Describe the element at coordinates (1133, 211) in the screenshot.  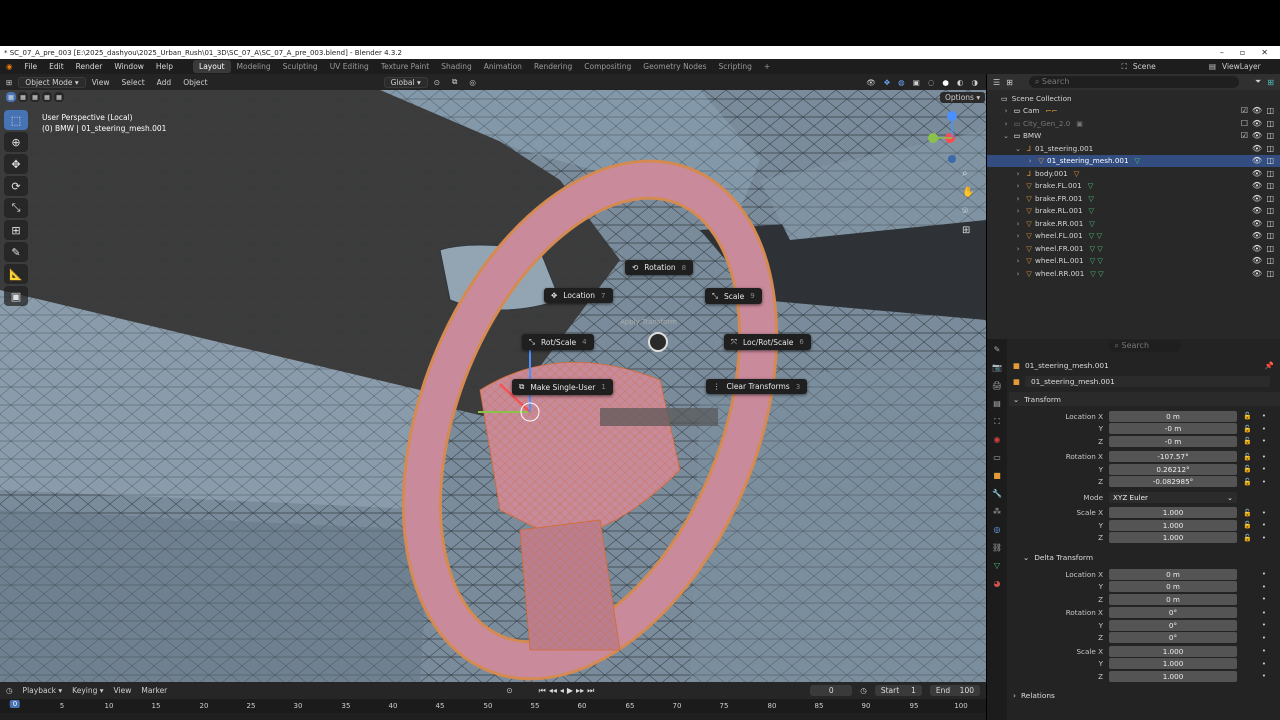
I see `outliner-row-brake-rl: › ▽ brake.RL.001 ▽ 👁 ◫` at that location.